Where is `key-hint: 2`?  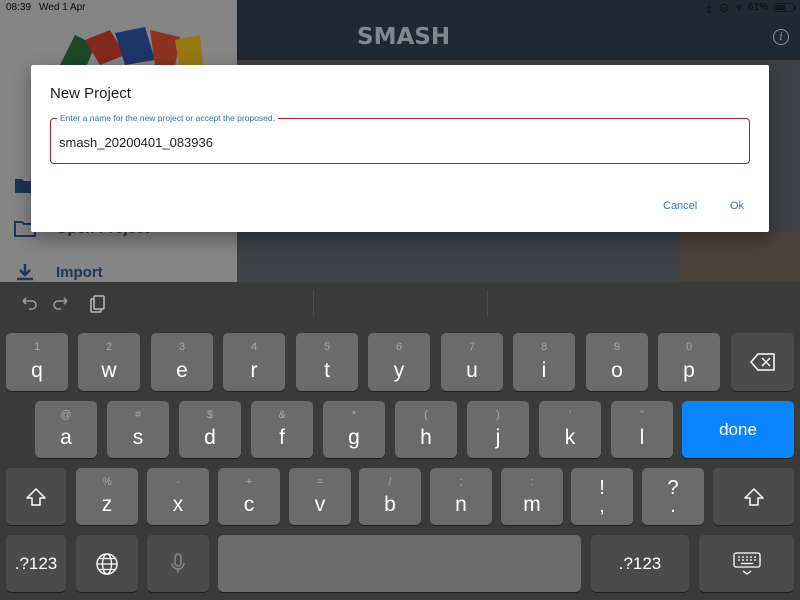 key-hint: 2 is located at coordinates (109, 347).